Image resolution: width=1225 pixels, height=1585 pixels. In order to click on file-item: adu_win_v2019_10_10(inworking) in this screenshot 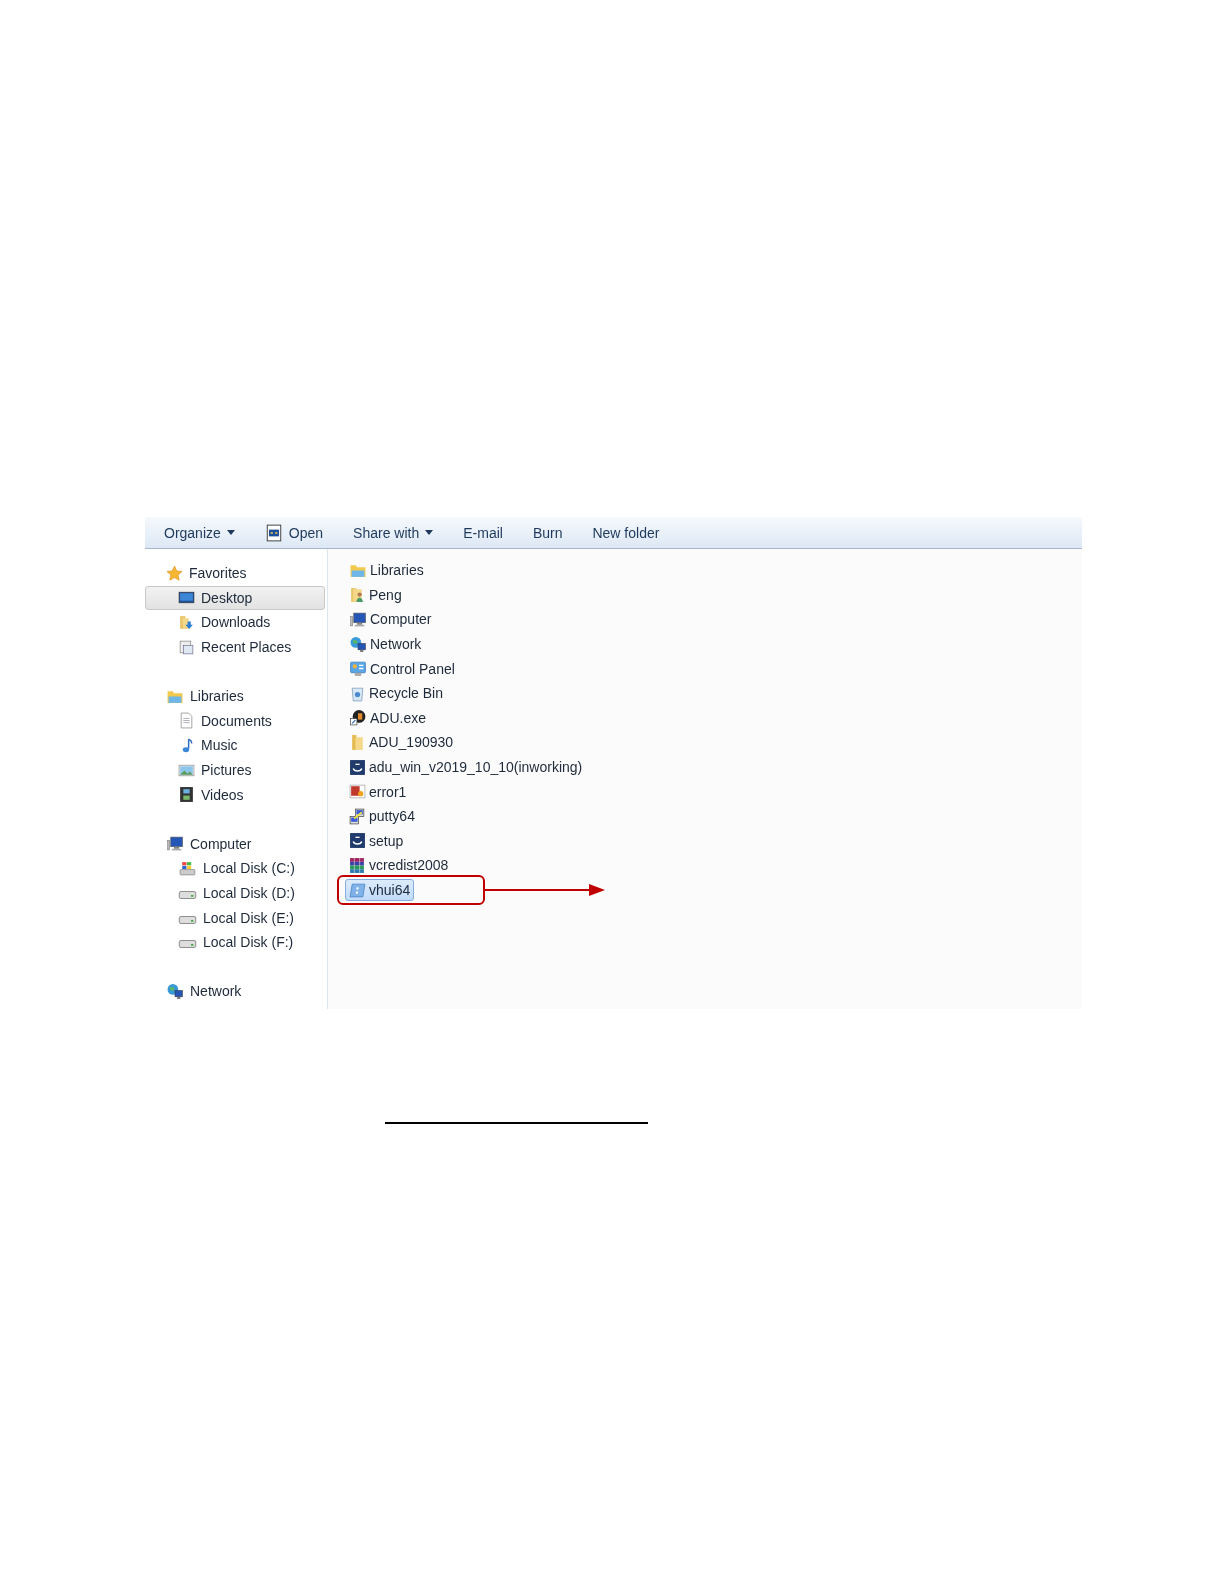, I will do `click(466, 767)`.